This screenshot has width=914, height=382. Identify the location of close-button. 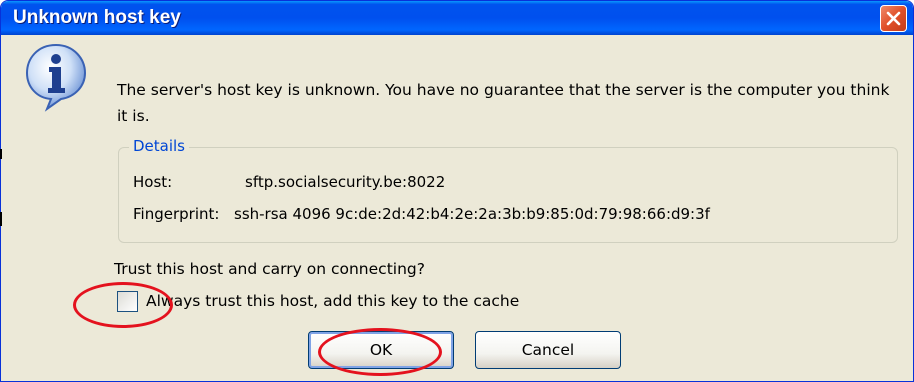
(893, 18).